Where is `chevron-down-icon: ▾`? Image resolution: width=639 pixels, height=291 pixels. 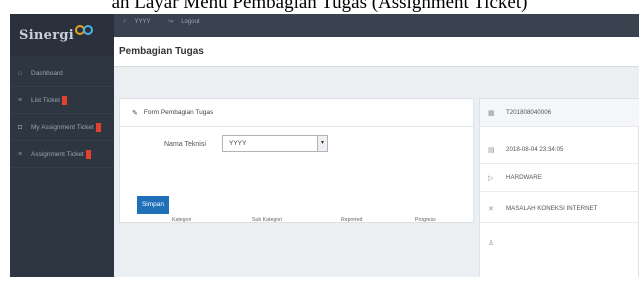
chevron-down-icon: ▾ is located at coordinates (322, 143).